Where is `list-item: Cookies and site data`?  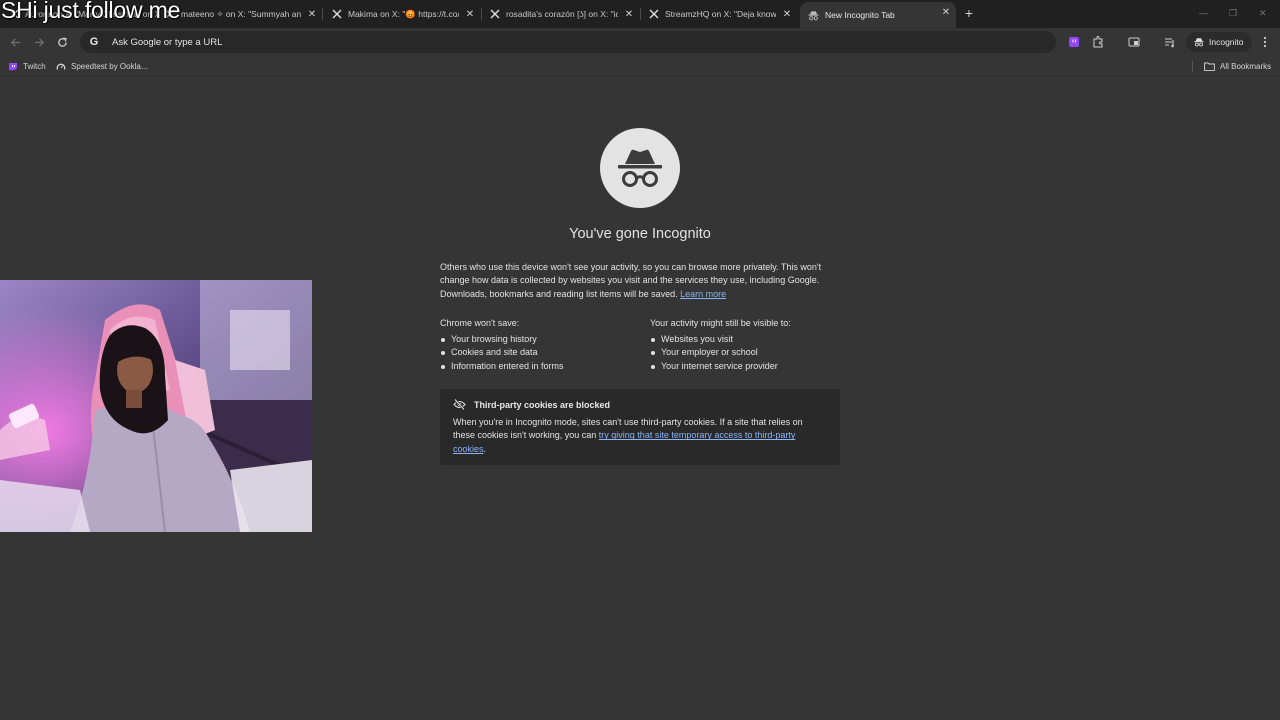
list-item: Cookies and site data is located at coordinates (540, 352).